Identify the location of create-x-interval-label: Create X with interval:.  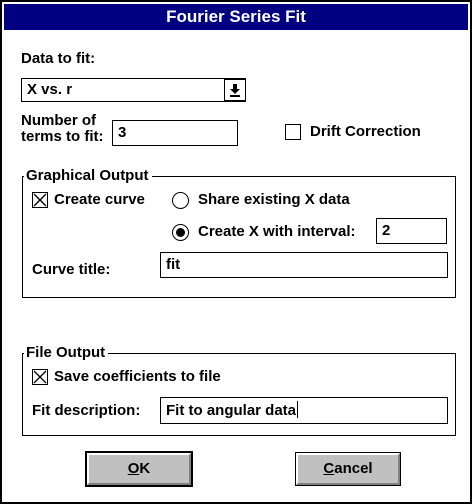
(277, 231).